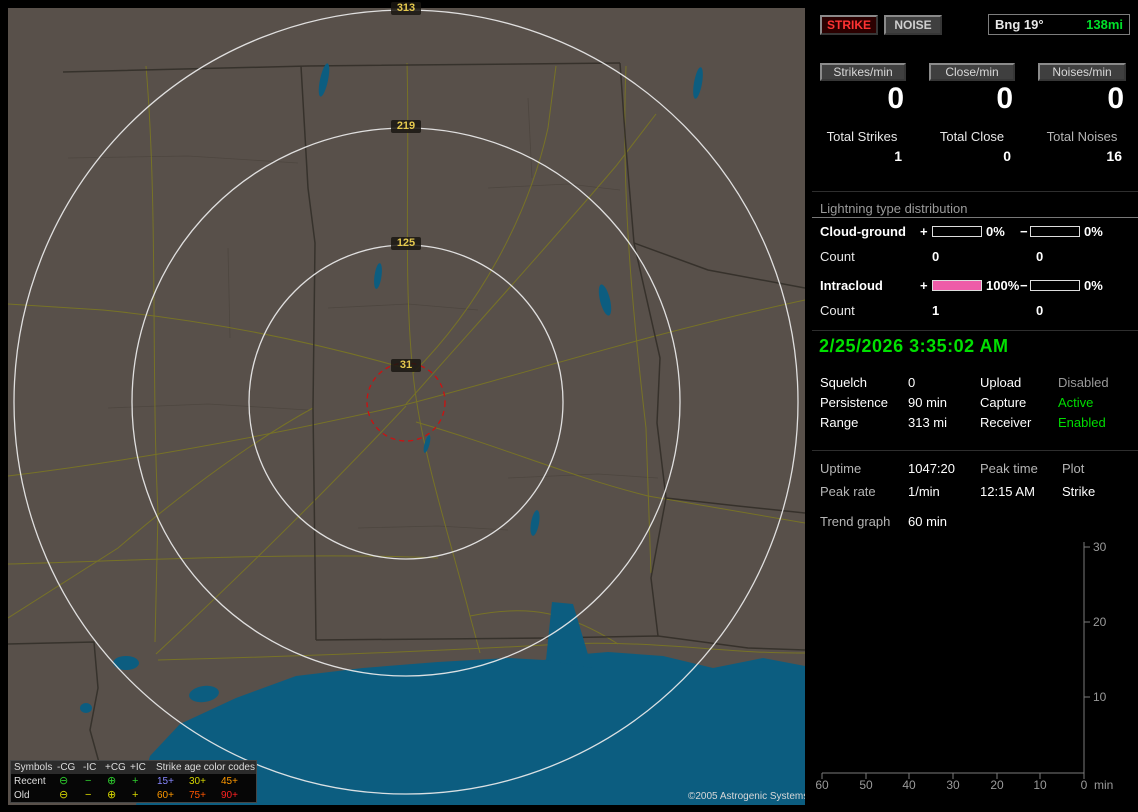 The width and height of the screenshot is (1138, 812). What do you see at coordinates (822, 785) in the screenshot?
I see `x-tick-60: 60` at bounding box center [822, 785].